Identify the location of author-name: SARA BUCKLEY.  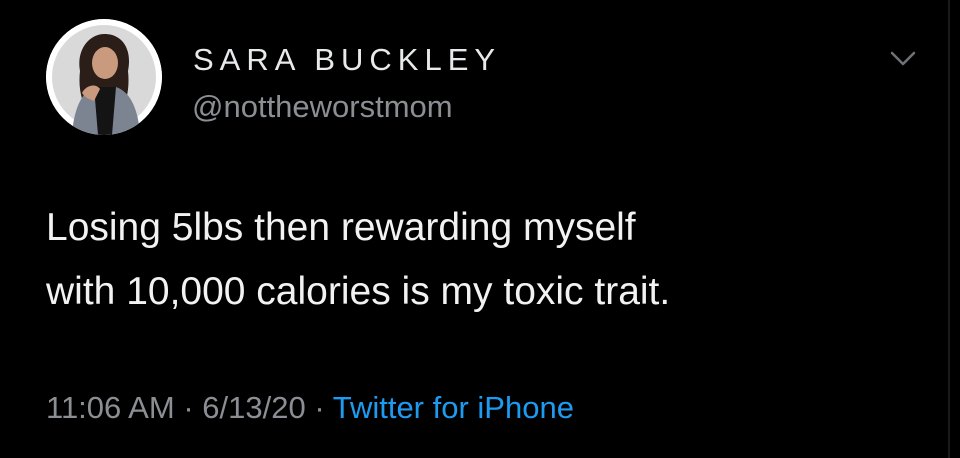
(347, 60).